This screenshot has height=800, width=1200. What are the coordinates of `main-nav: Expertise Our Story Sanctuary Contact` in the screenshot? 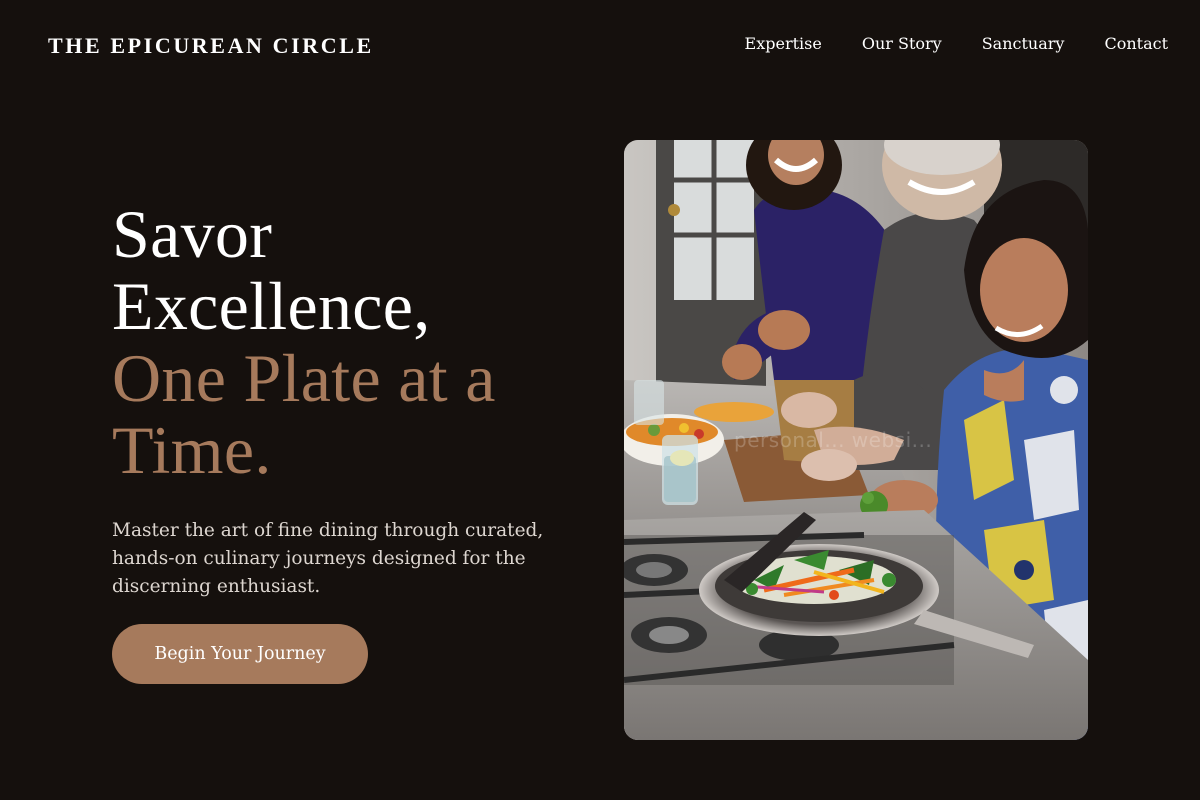 It's located at (956, 44).